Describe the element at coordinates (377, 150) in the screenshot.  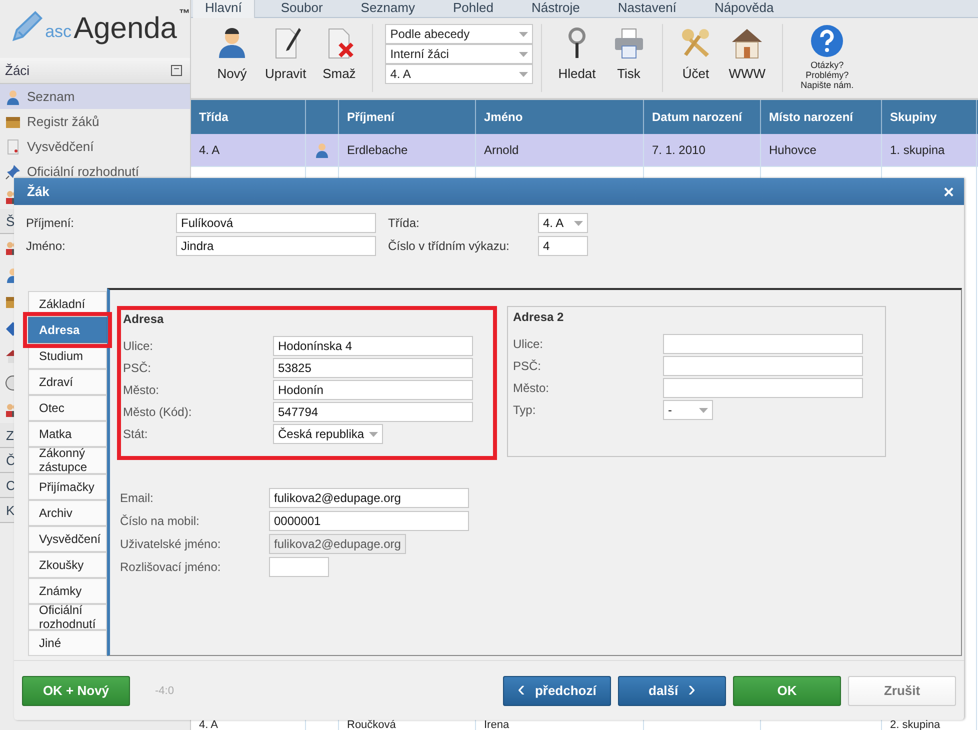
I see `table-cell: Erdlebache` at that location.